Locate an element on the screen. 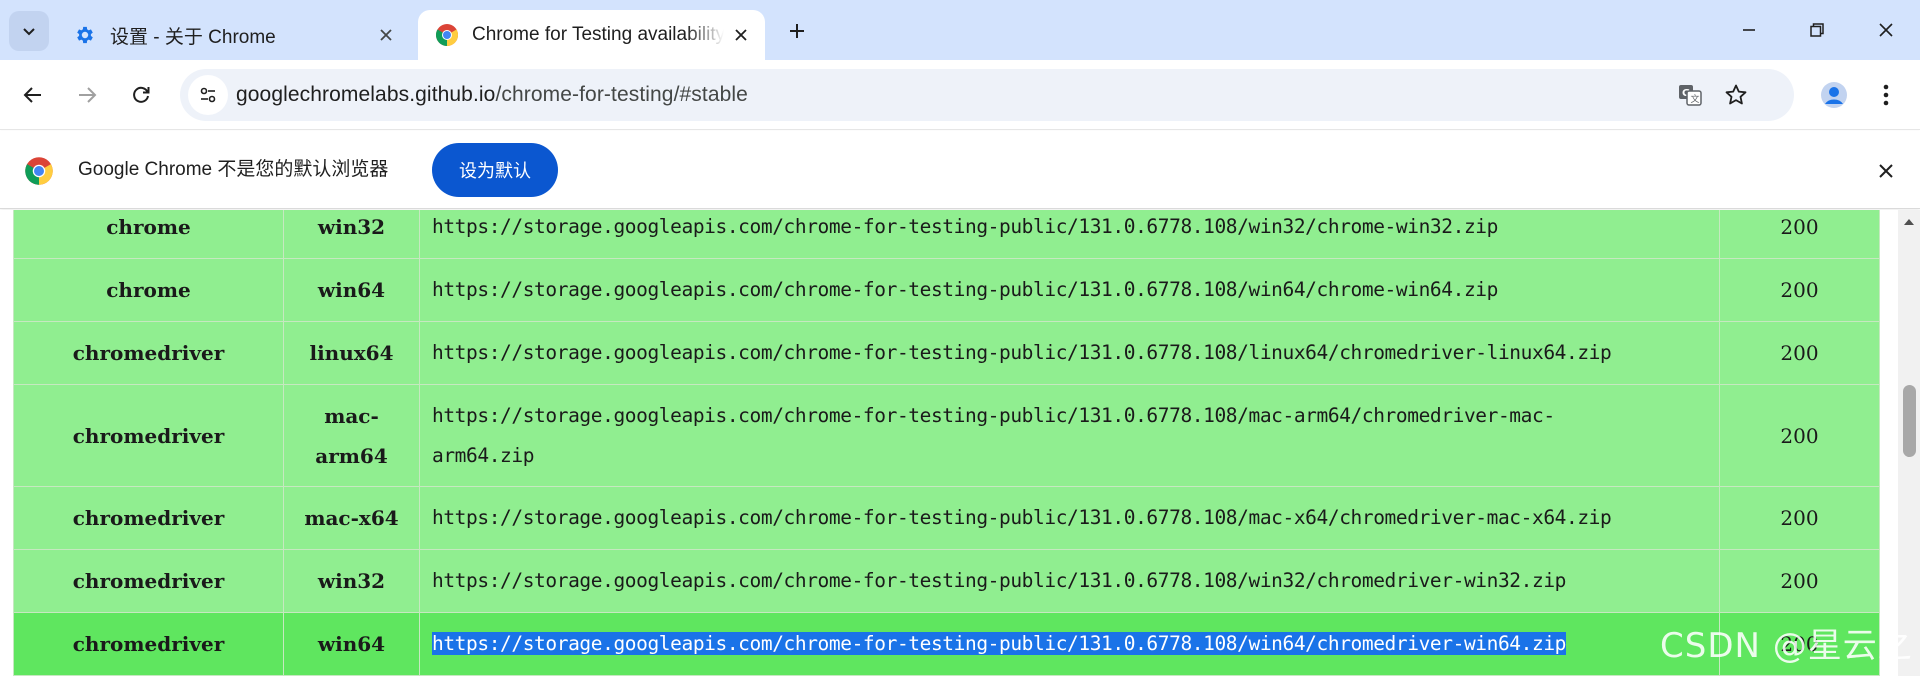 The image size is (1920, 676). gear-icon is located at coordinates (85, 35).